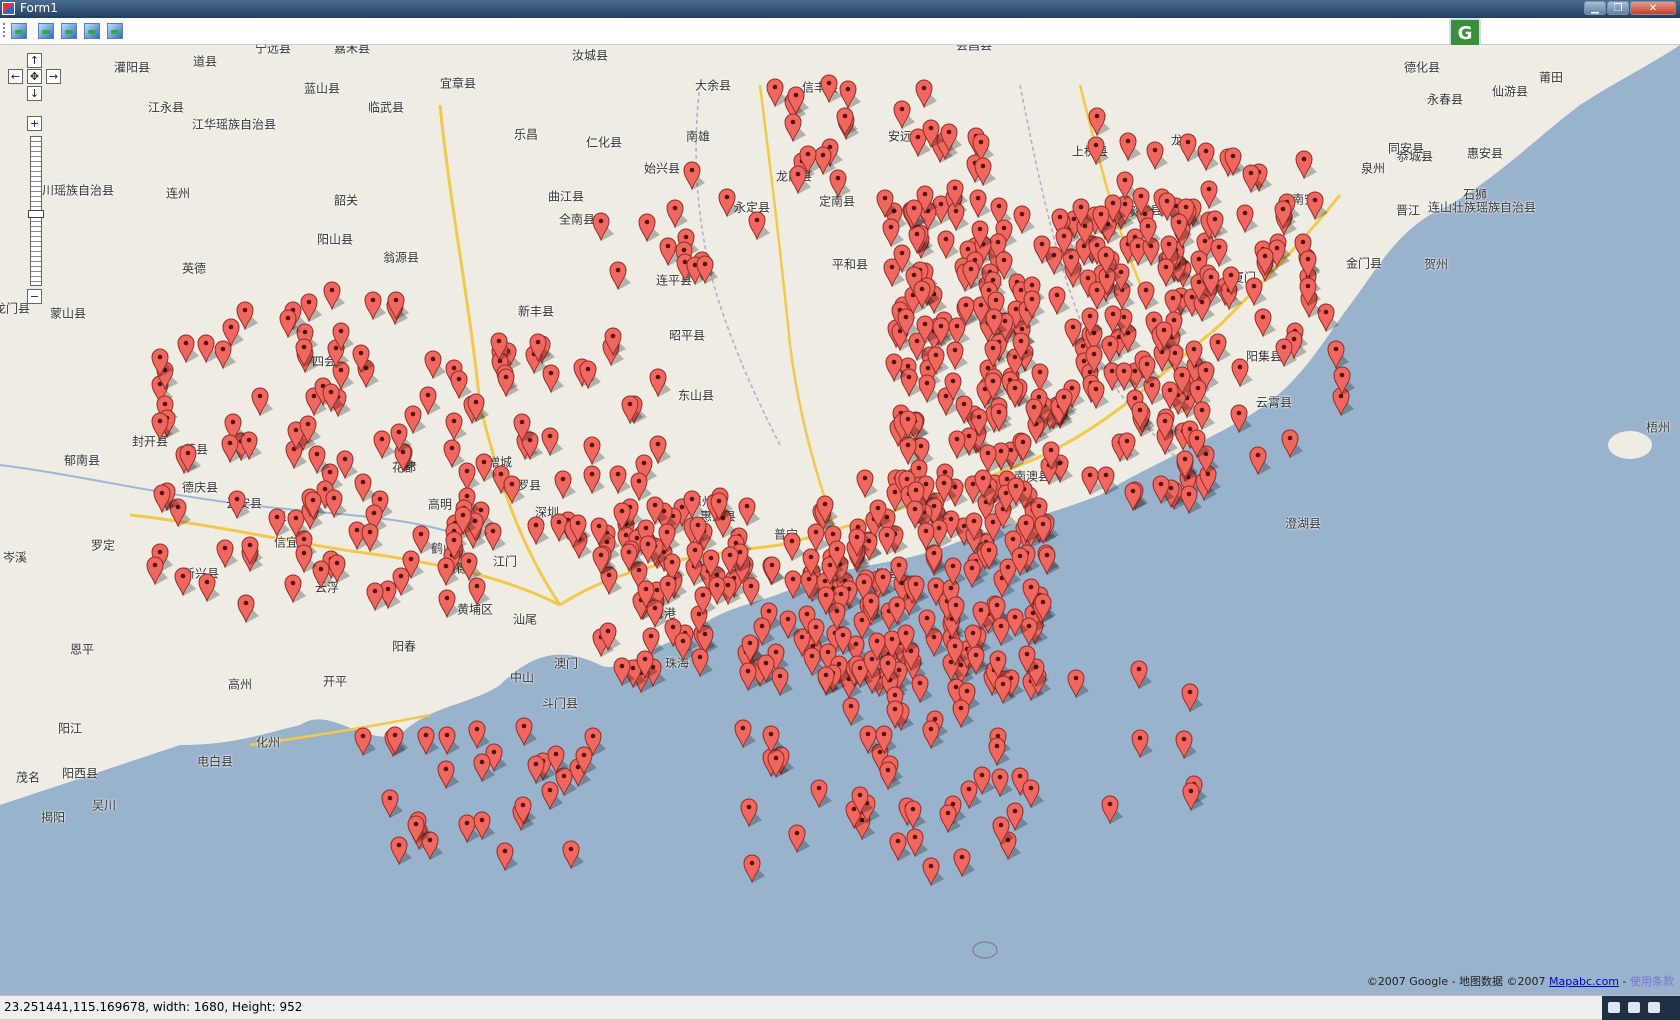  I want to click on zoom-slider-handle, so click(36, 214).